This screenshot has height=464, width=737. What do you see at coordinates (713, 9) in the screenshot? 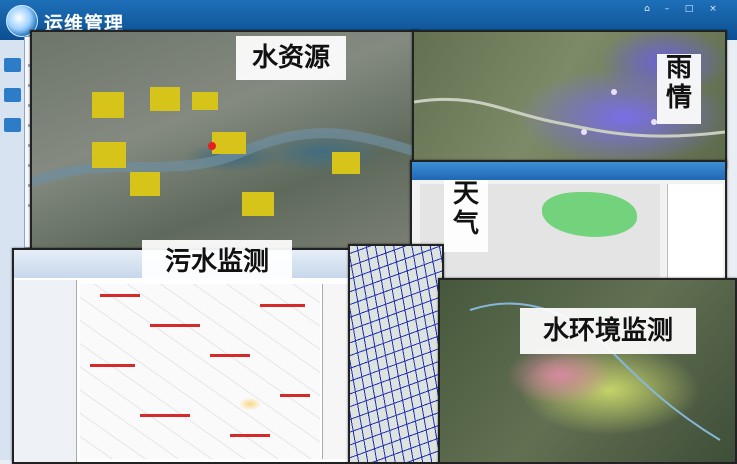
I see `close-icon: ×` at bounding box center [713, 9].